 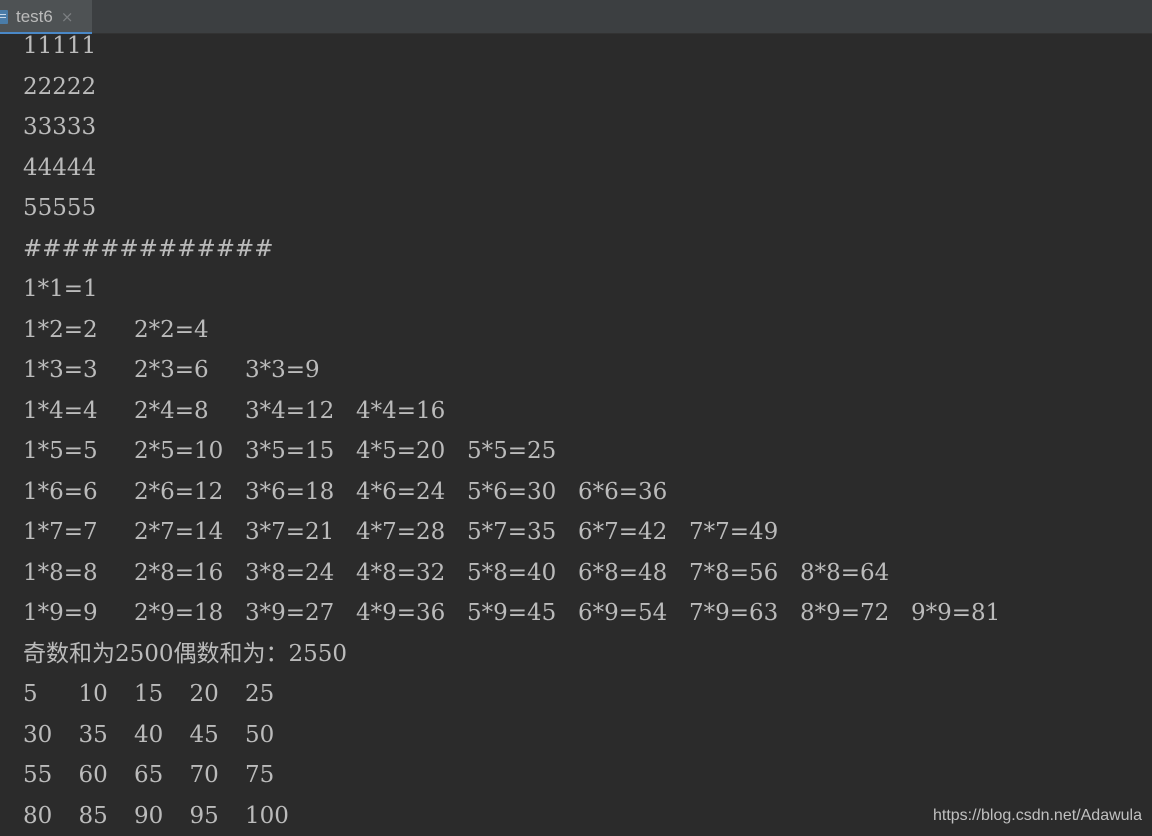 What do you see at coordinates (59, 168) in the screenshot?
I see `console-cell: 44444` at bounding box center [59, 168].